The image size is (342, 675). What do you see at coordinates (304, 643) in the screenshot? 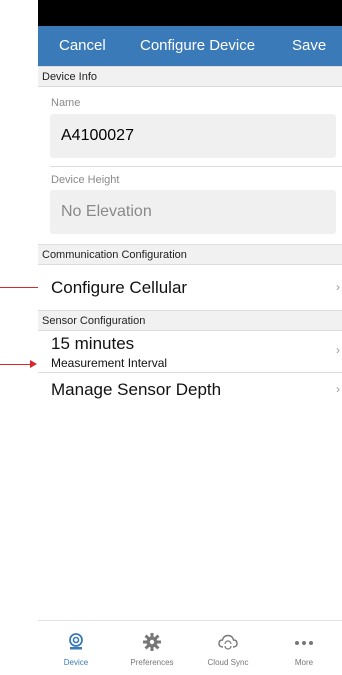
I see `more-dots-icon` at bounding box center [304, 643].